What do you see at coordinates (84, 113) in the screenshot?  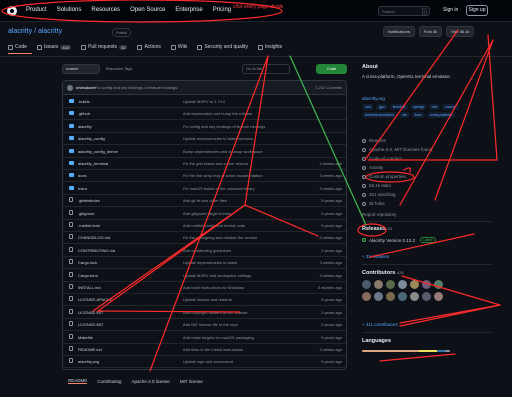 I see `file-name: .github` at bounding box center [84, 113].